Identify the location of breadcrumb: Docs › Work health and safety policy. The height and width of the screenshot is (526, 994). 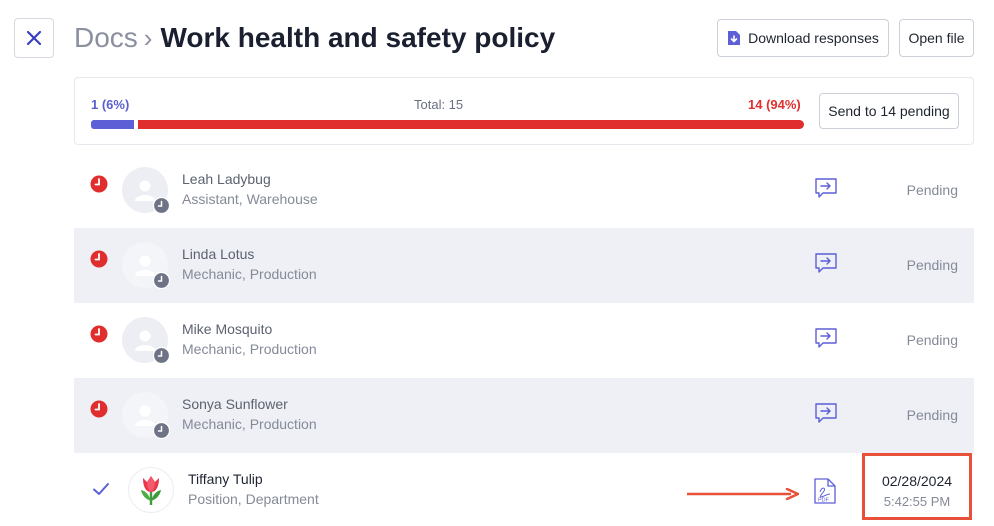
(314, 38).